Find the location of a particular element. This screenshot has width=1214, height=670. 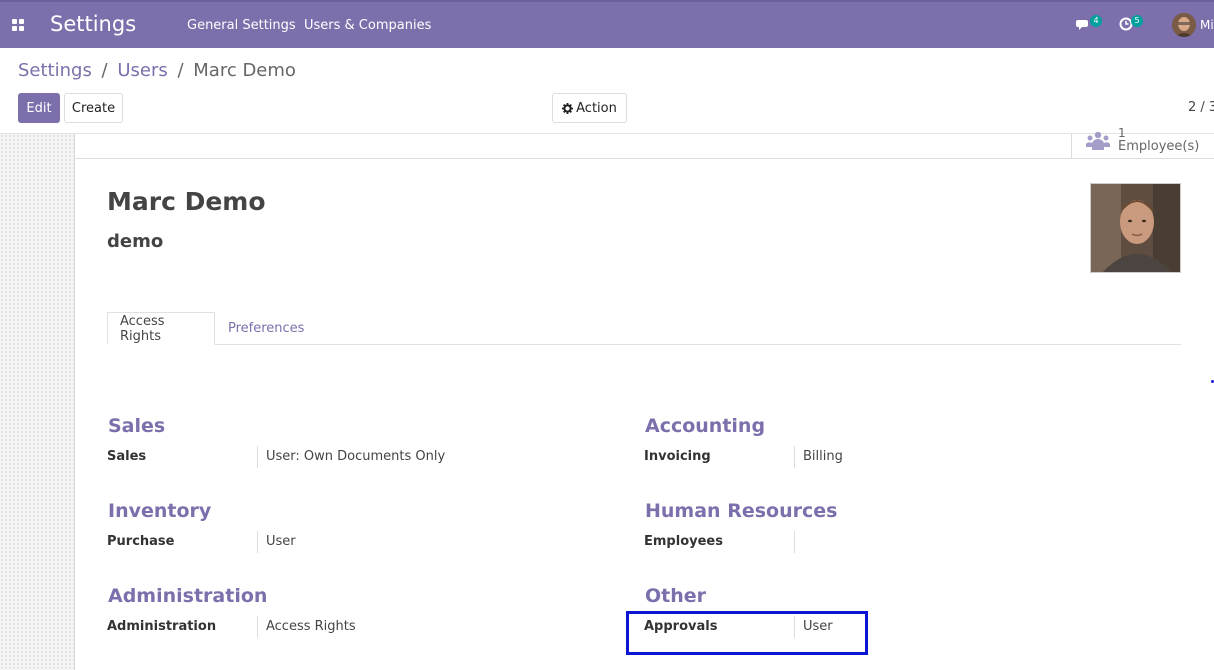

edit-button: Edit is located at coordinates (39, 108).